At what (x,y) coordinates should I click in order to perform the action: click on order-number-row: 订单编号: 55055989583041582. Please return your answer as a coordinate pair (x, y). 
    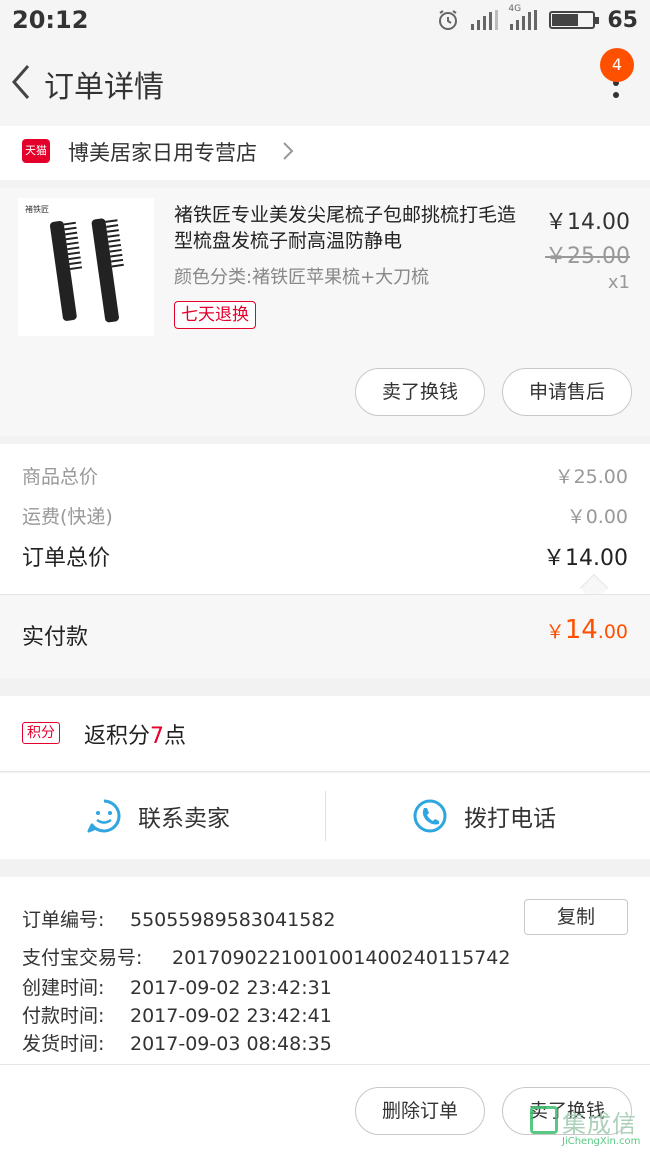
    Looking at the image, I should click on (179, 918).